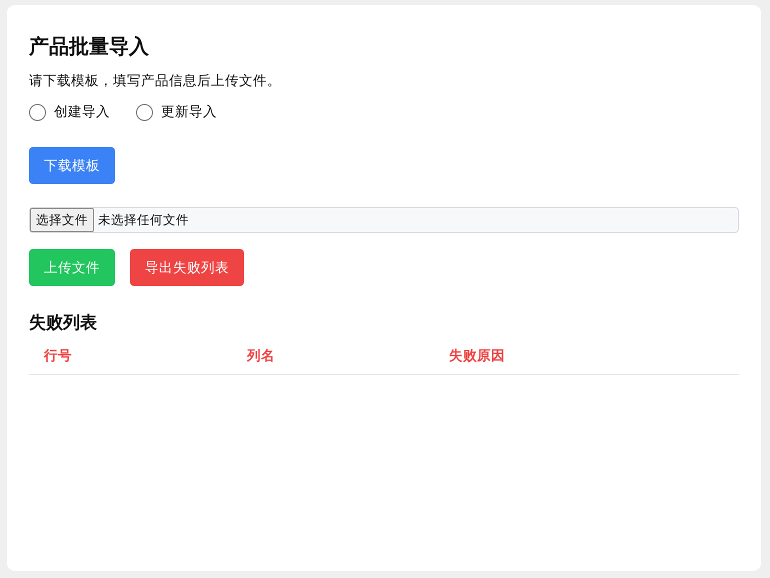 Image resolution: width=770 pixels, height=578 pixels. Describe the element at coordinates (89, 46) in the screenshot. I see `page-title: 产品批量导入` at that location.